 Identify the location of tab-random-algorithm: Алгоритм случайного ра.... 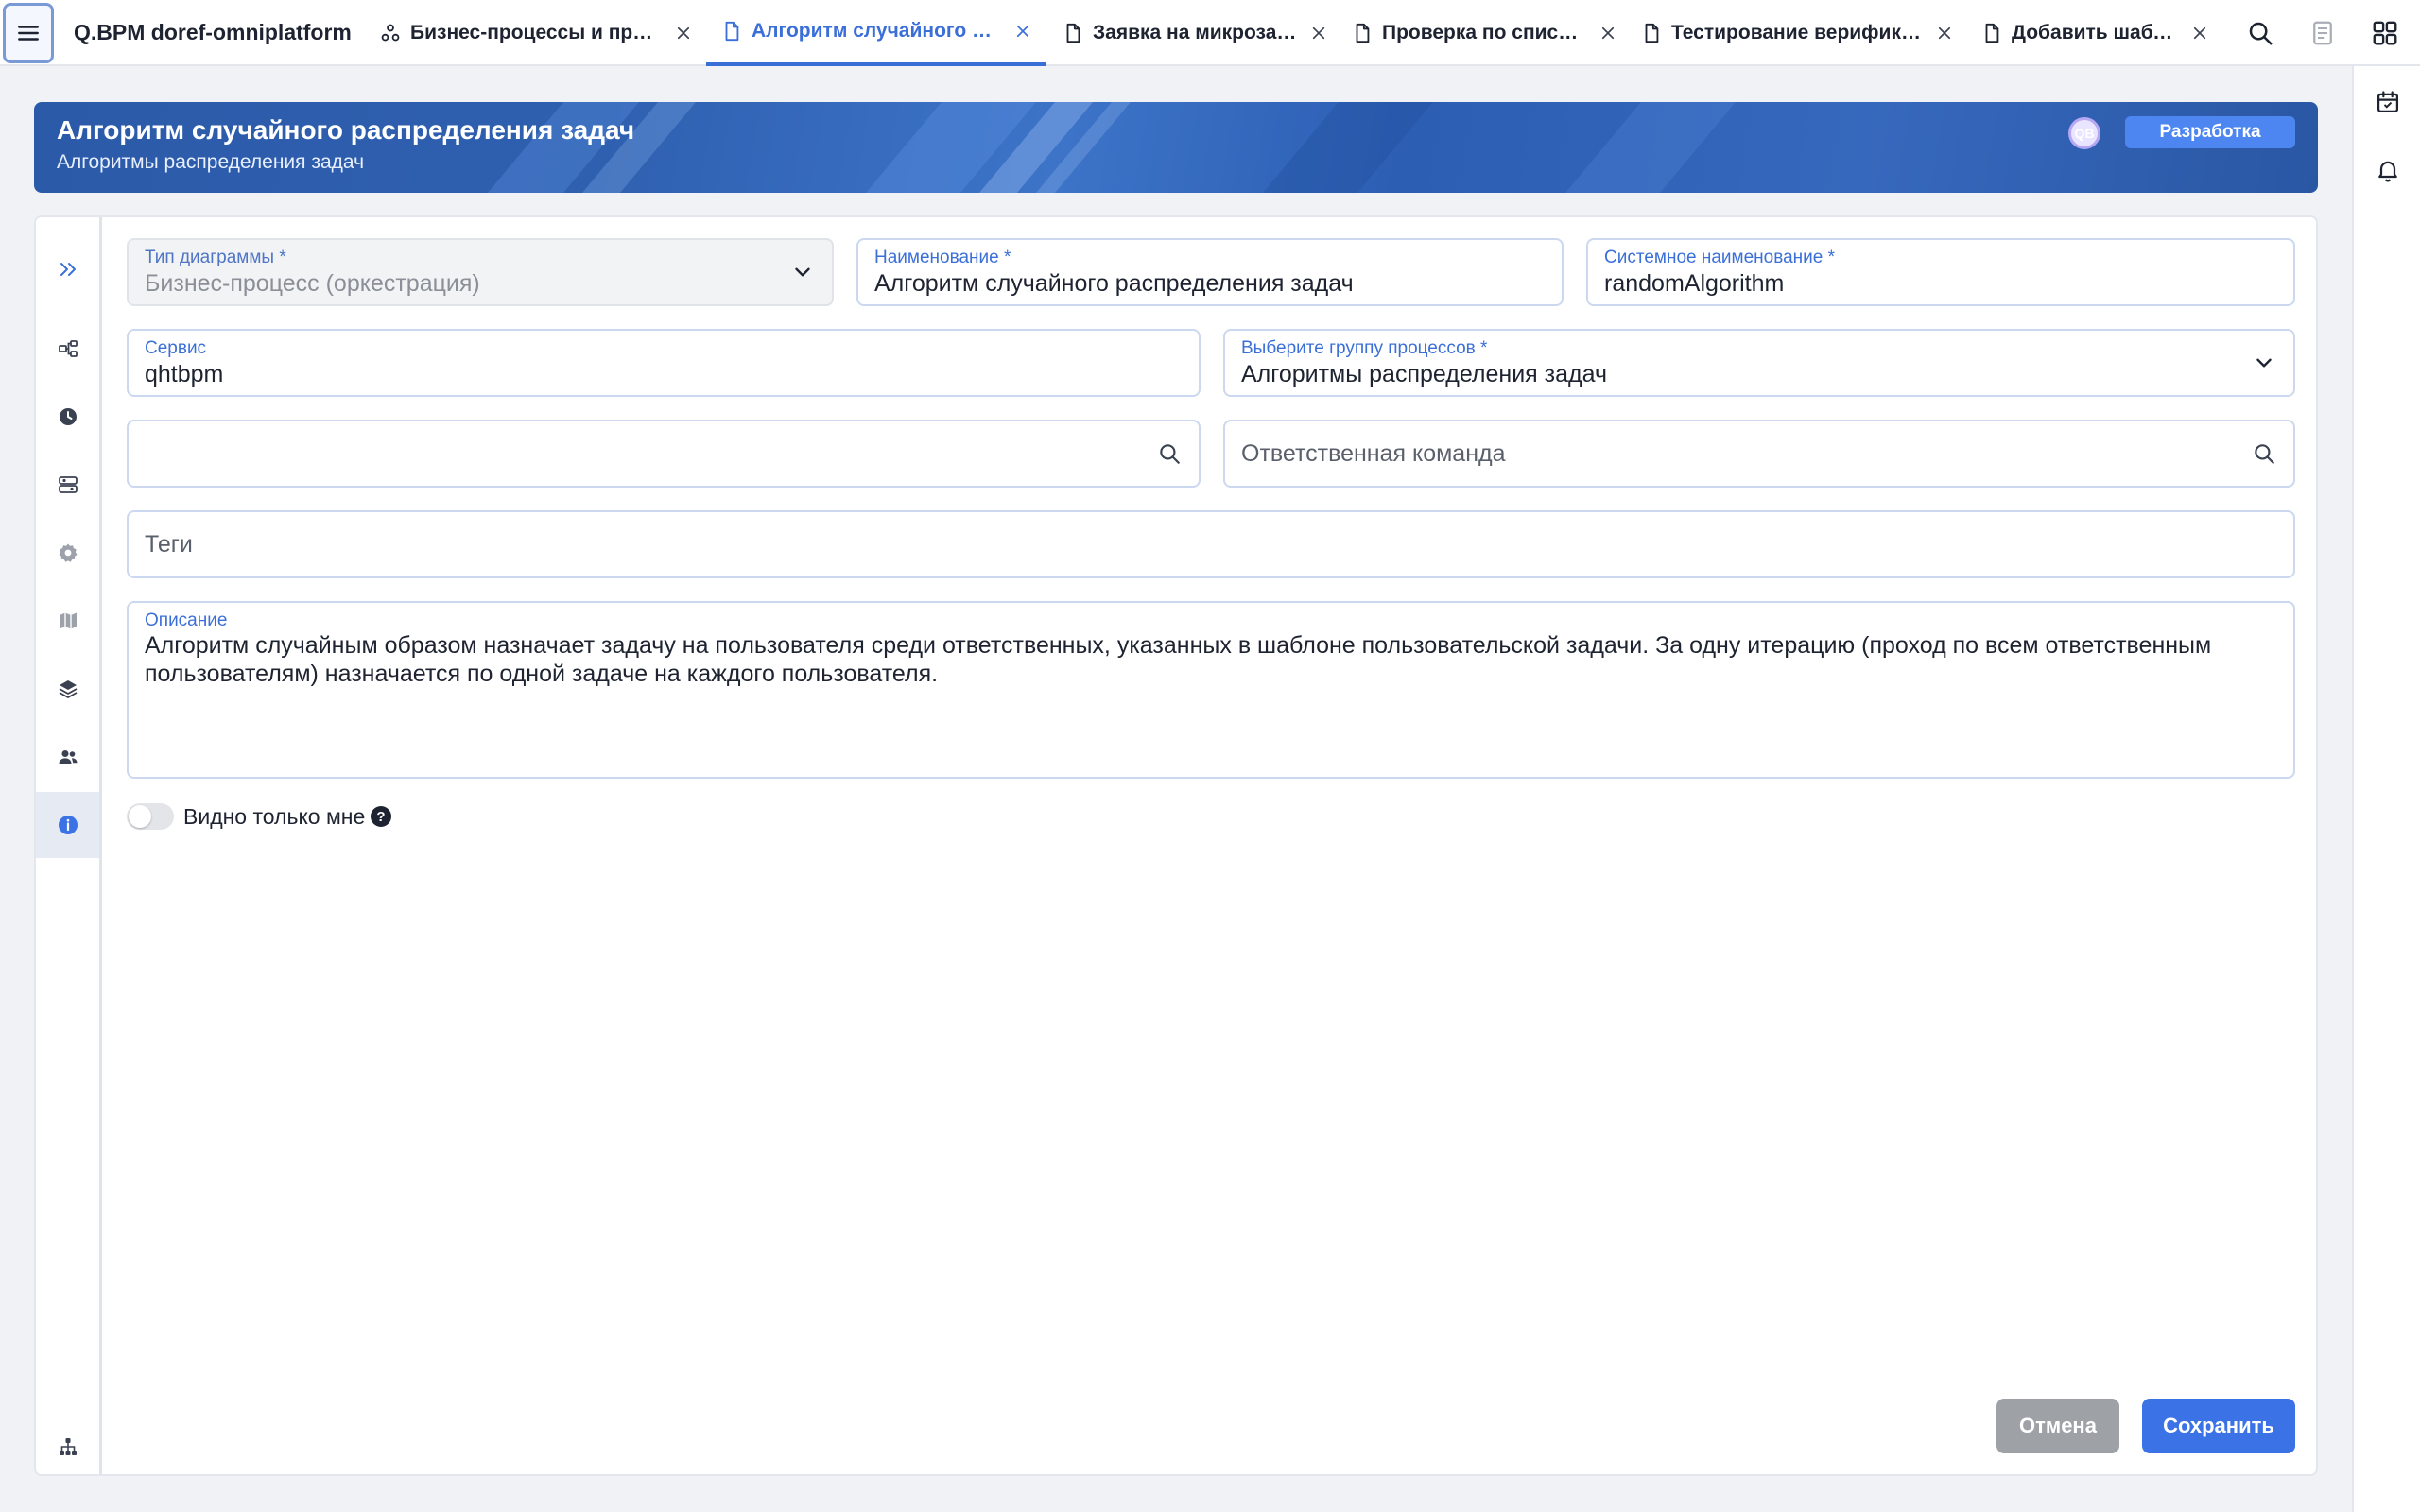
(876, 33).